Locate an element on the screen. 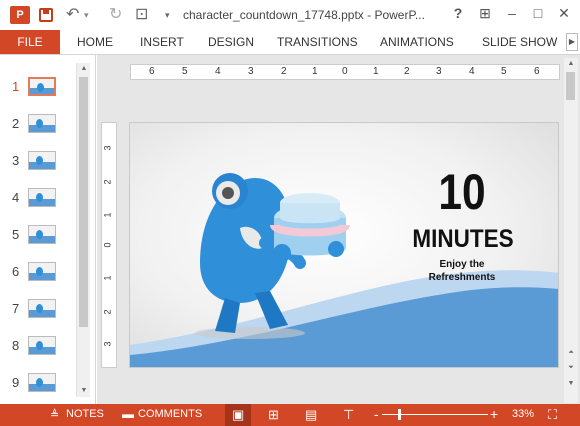 This screenshot has width=580, height=426. slide-thumbnail: 8 is located at coordinates (40, 345).